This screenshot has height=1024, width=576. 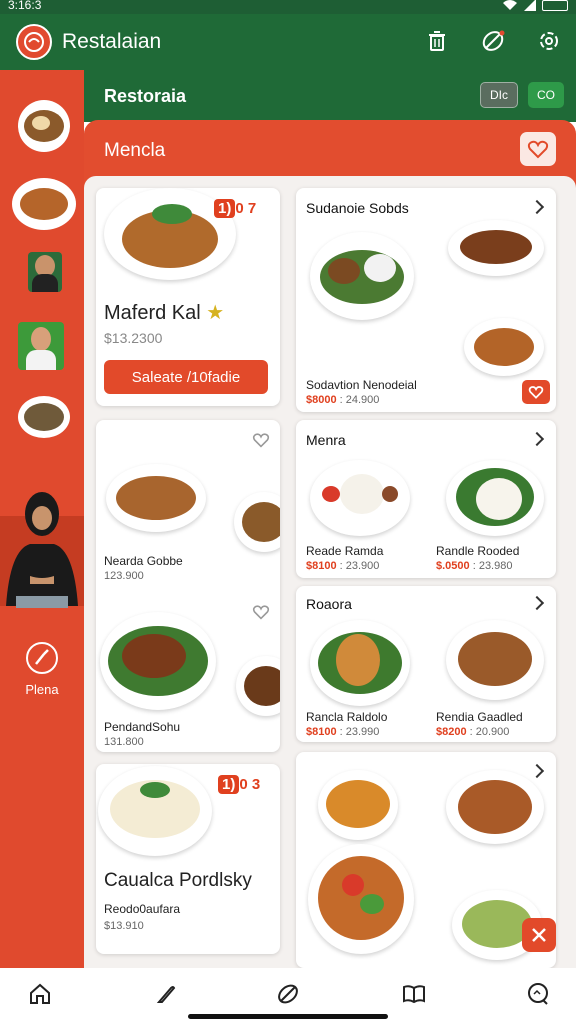 What do you see at coordinates (357, 208) in the screenshot?
I see `section-1-title: Sudanoie Sobds` at bounding box center [357, 208].